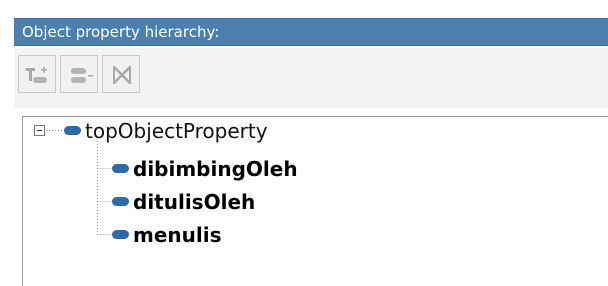 The width and height of the screenshot is (608, 286). Describe the element at coordinates (82, 75) in the screenshot. I see `add-sibling-property-icon` at that location.